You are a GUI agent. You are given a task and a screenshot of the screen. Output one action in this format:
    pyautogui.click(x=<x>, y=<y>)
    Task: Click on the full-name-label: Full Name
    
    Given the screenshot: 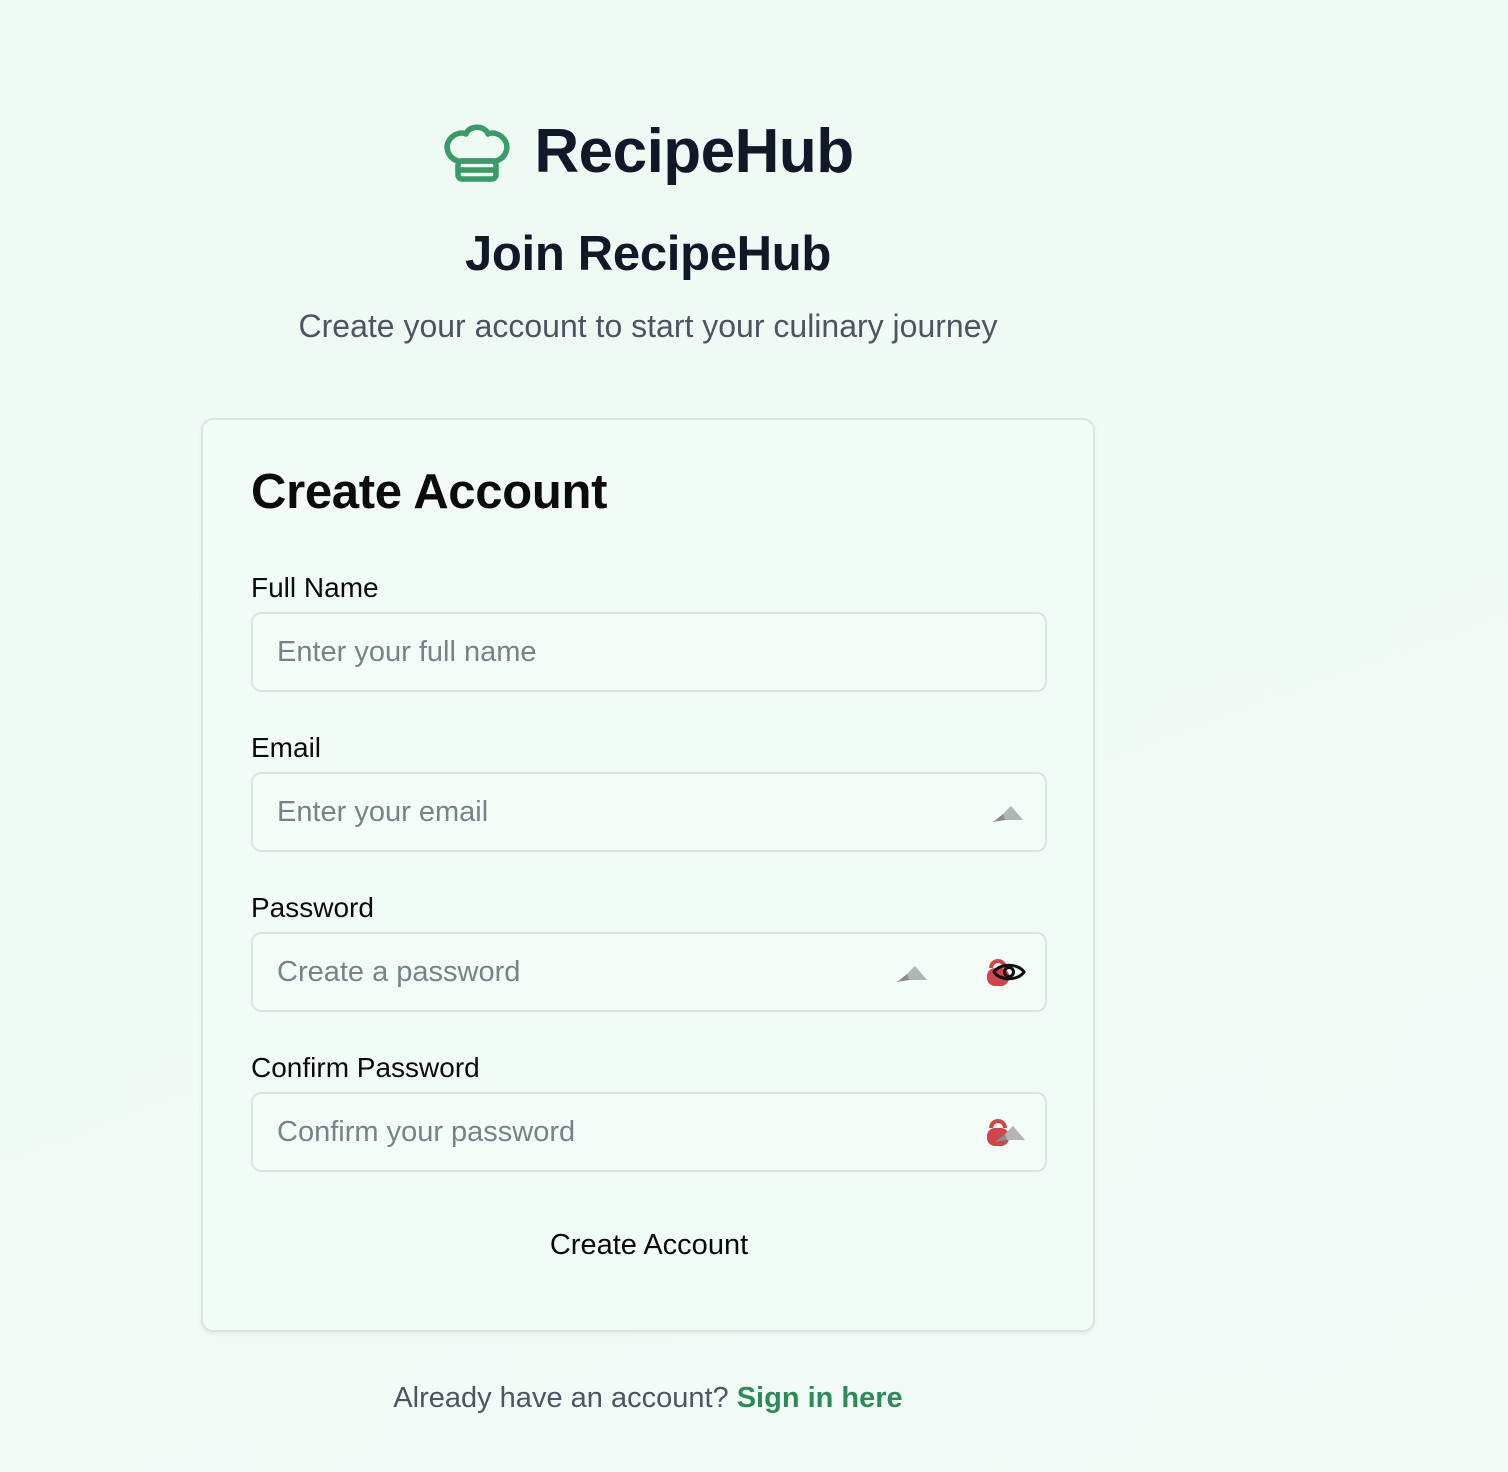 What is the action you would take?
    pyautogui.click(x=315, y=587)
    